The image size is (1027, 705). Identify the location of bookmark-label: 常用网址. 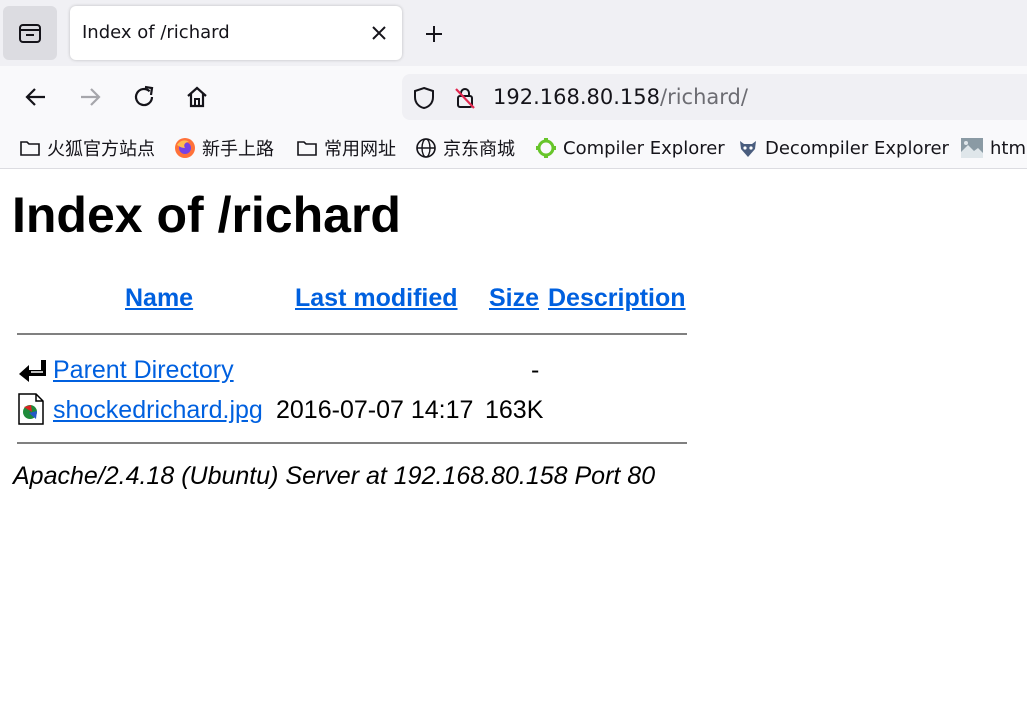
(360, 149).